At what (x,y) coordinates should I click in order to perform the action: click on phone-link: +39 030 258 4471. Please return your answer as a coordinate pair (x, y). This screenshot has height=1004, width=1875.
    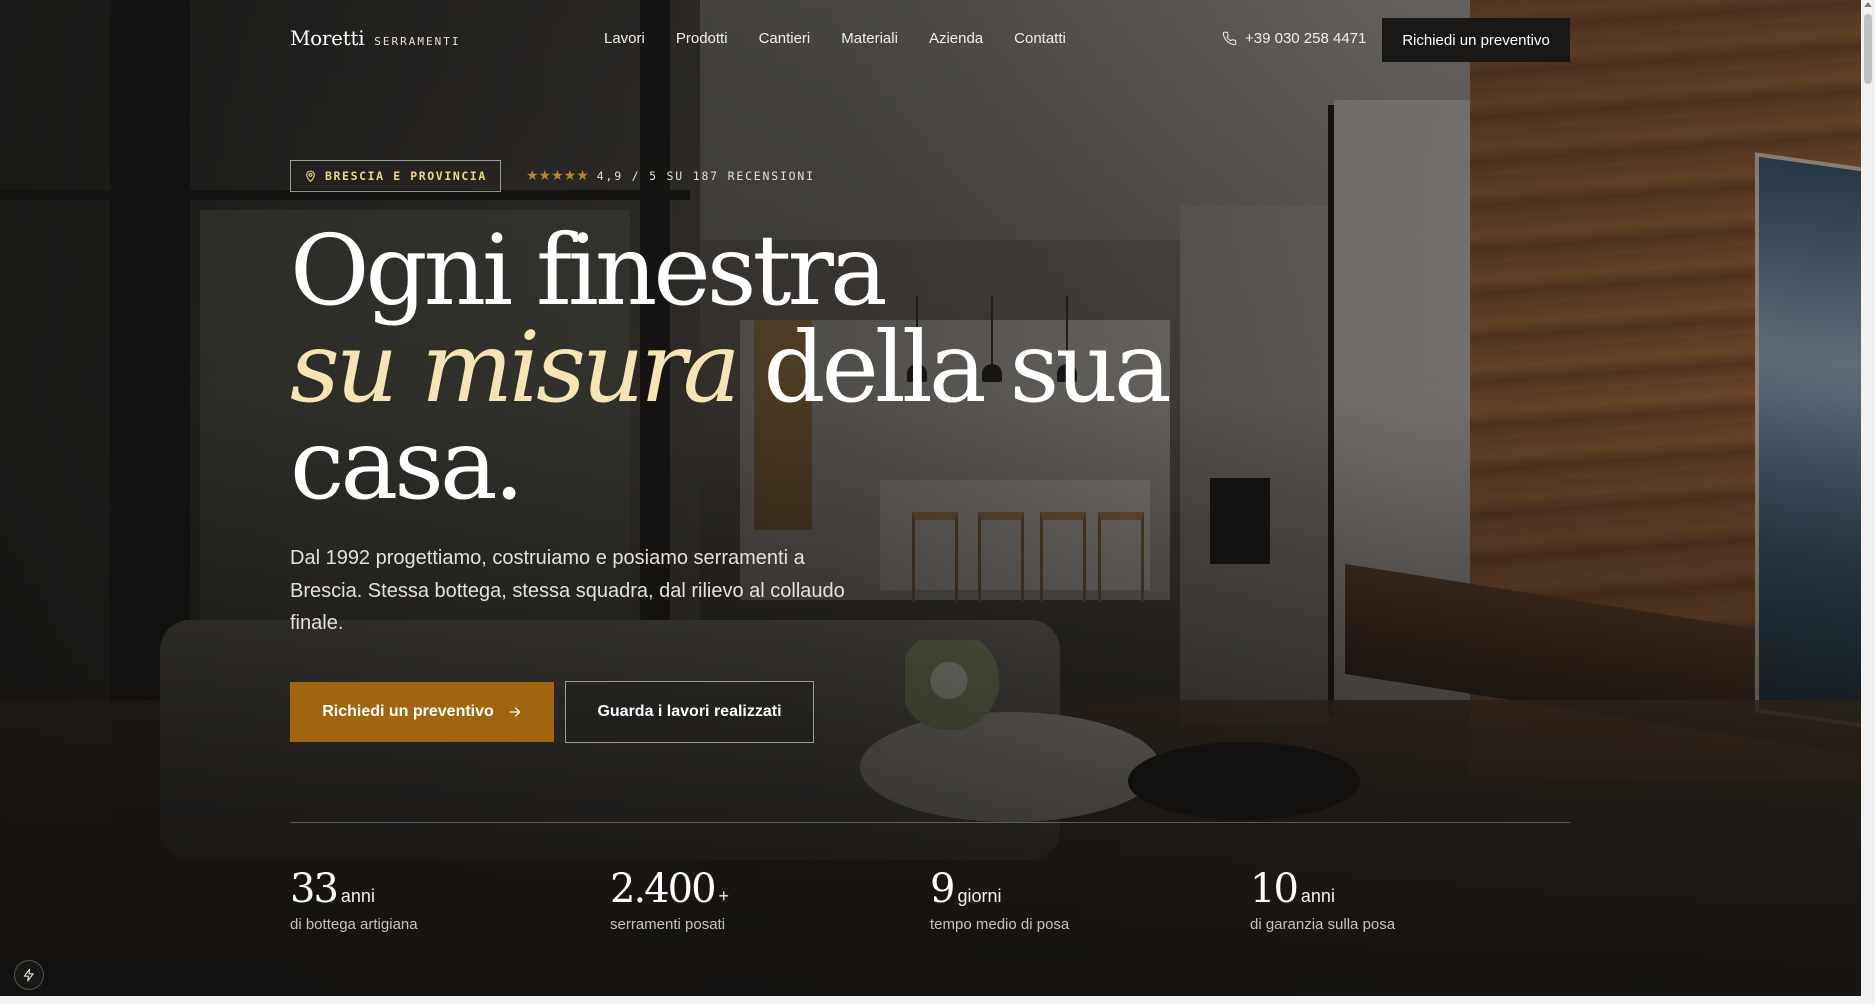
    Looking at the image, I should click on (1294, 38).